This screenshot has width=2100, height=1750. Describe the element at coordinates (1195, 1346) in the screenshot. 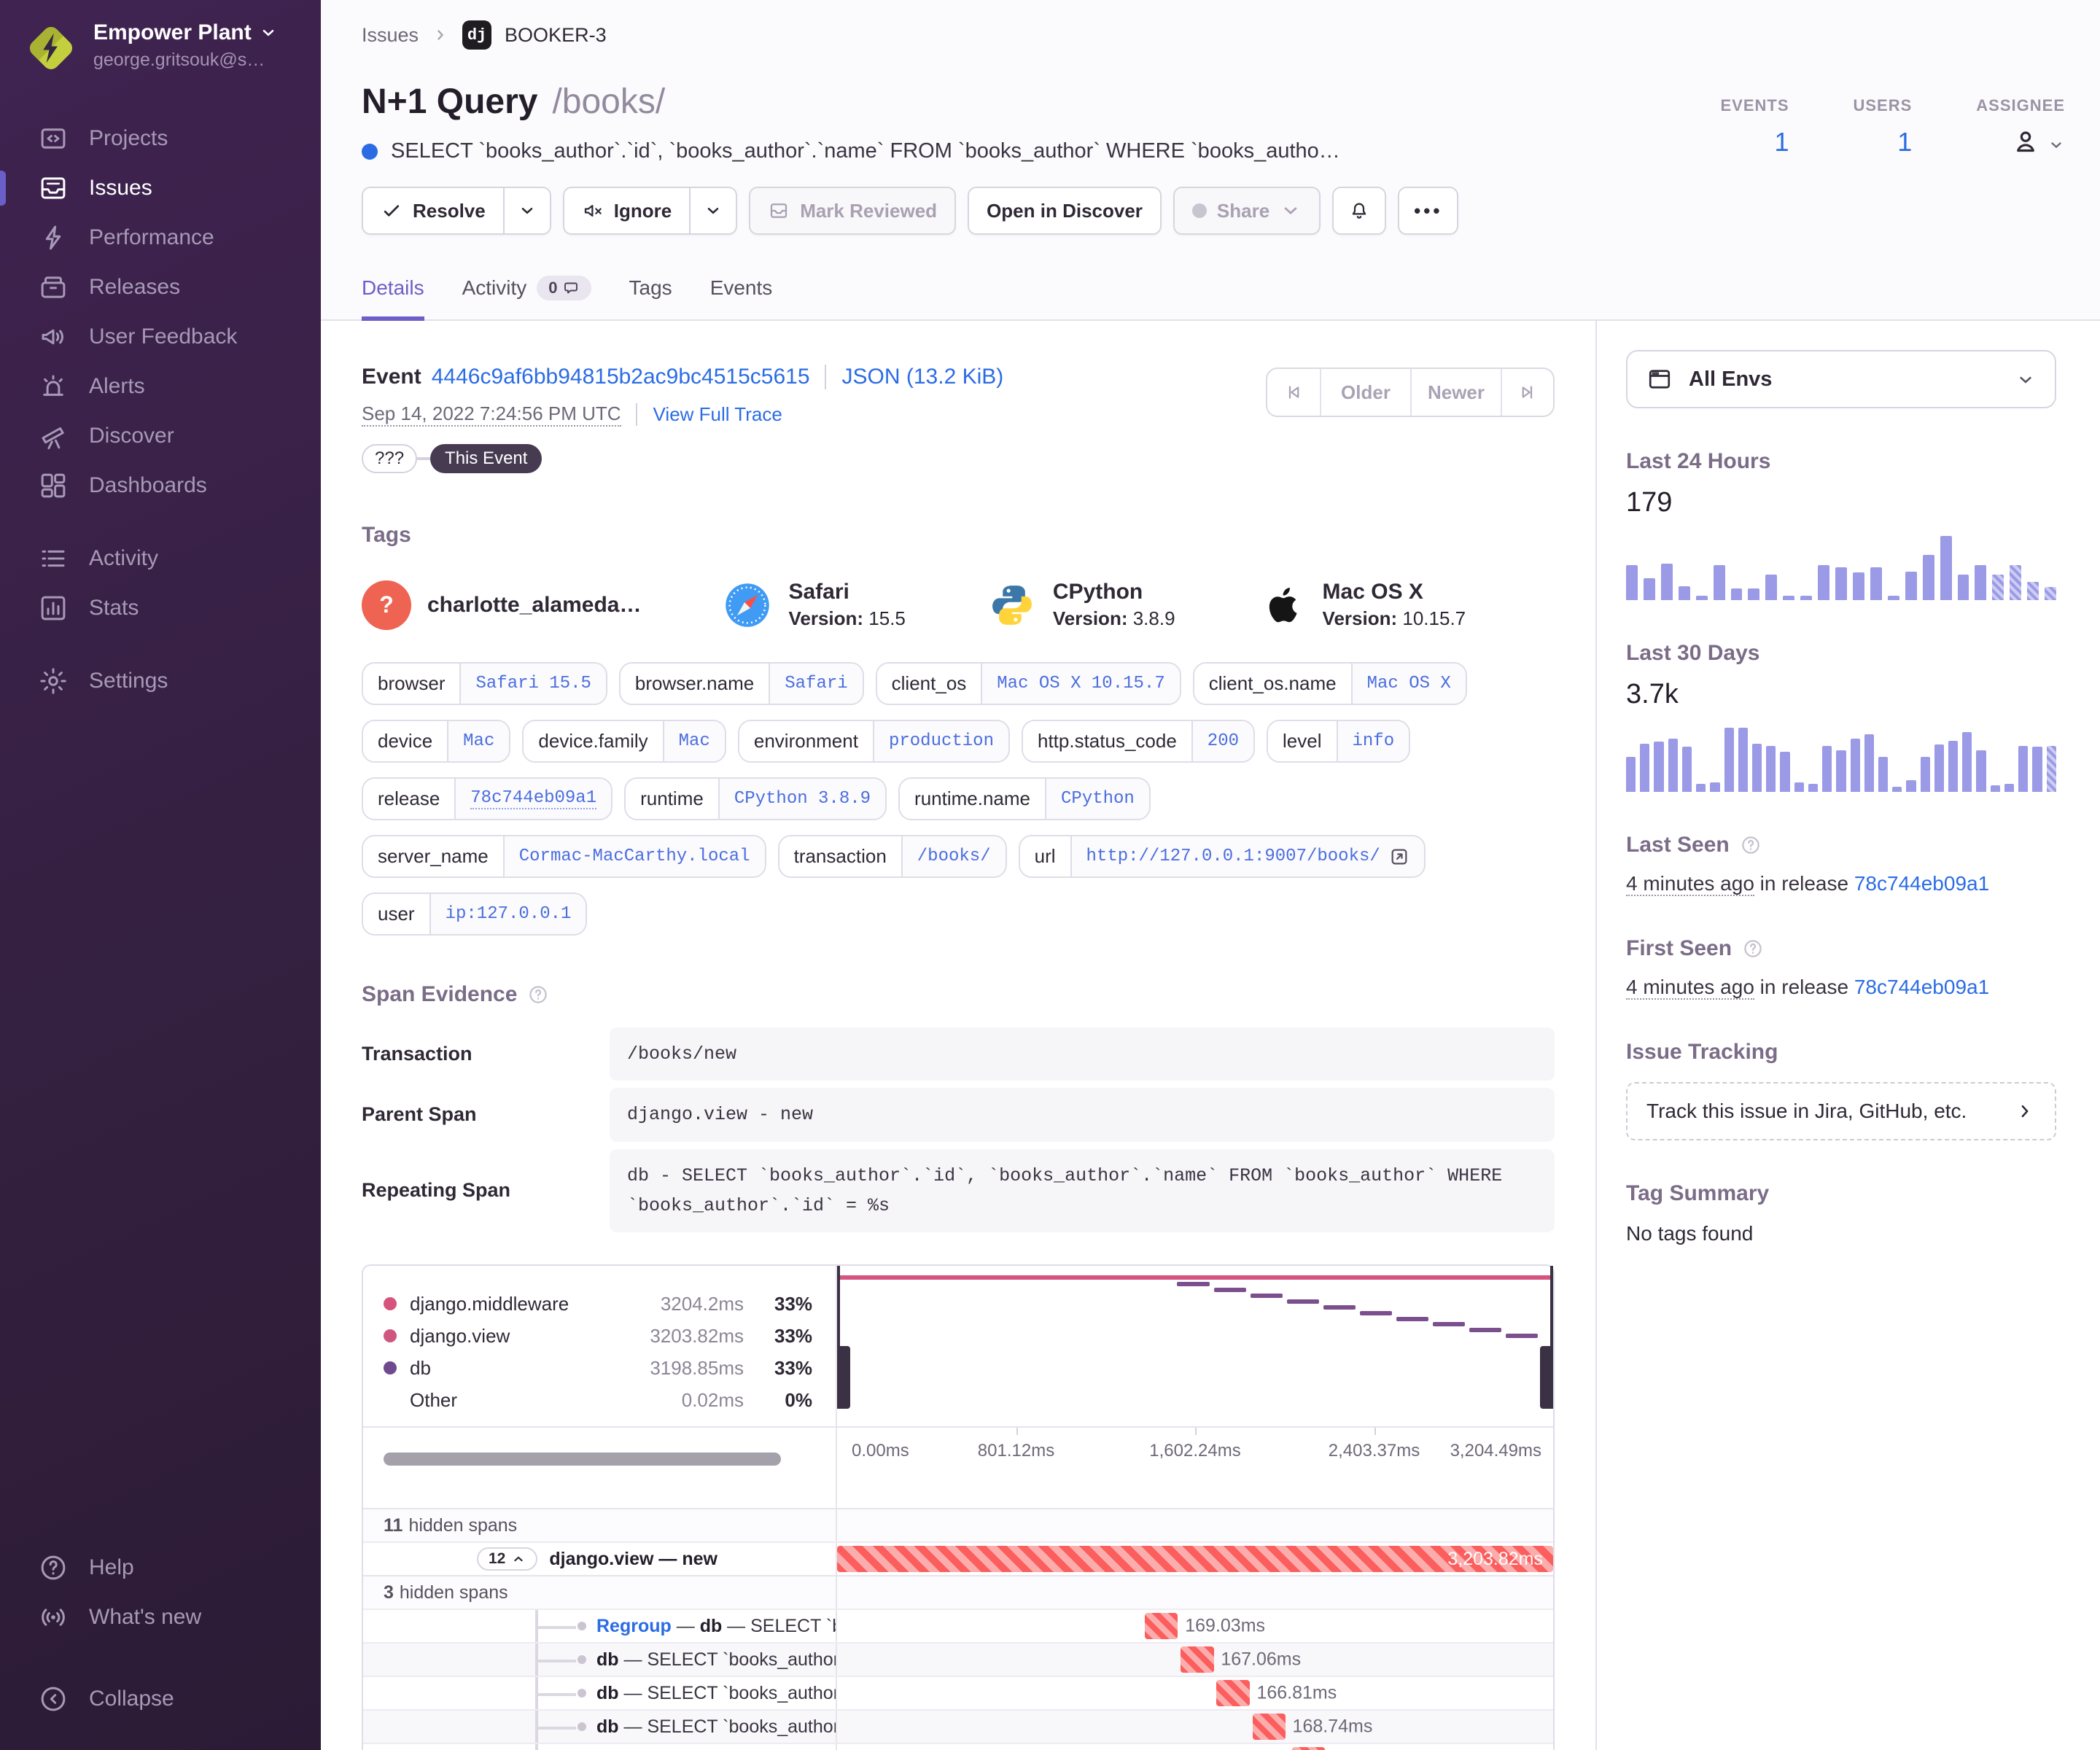

I see `waterfall-minimap` at that location.